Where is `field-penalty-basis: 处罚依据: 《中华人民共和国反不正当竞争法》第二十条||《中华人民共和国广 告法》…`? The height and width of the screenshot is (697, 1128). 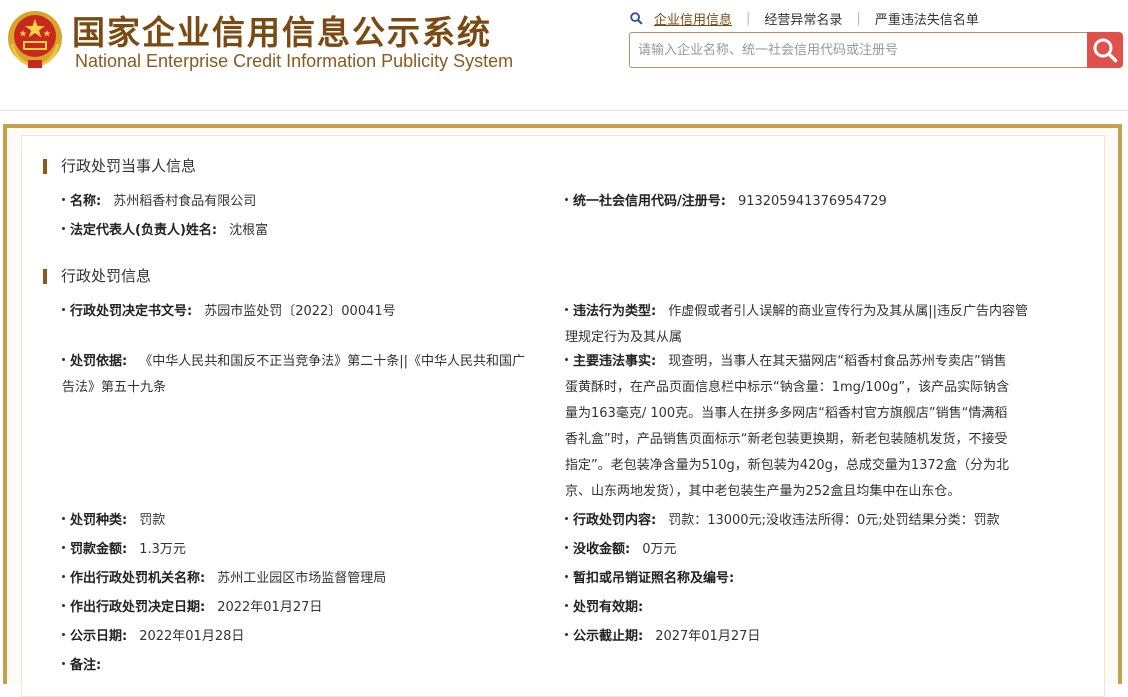
field-penalty-basis: 处罚依据: 《中华人民共和国反不正当竞争法》第二十条||《中华人民共和国广 告法》… is located at coordinates (293, 374).